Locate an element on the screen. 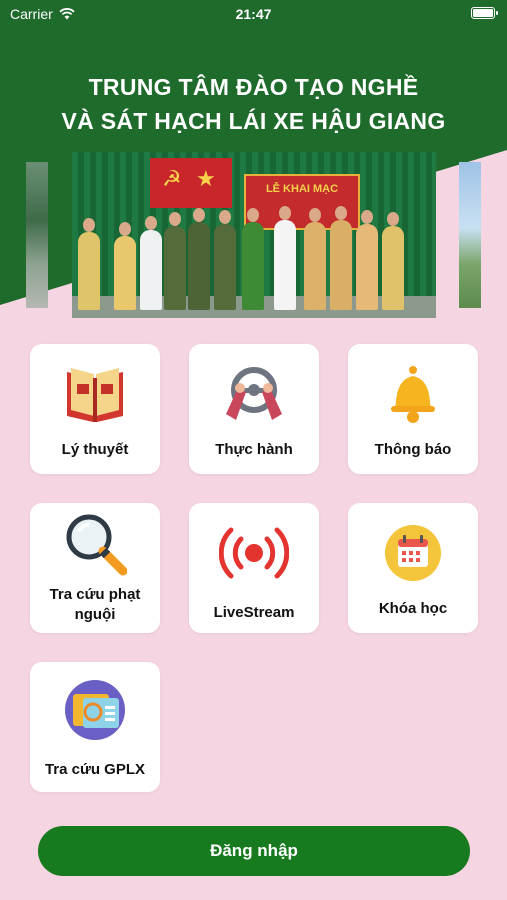 The height and width of the screenshot is (900, 507). carousel-prev-slide is located at coordinates (37, 235).